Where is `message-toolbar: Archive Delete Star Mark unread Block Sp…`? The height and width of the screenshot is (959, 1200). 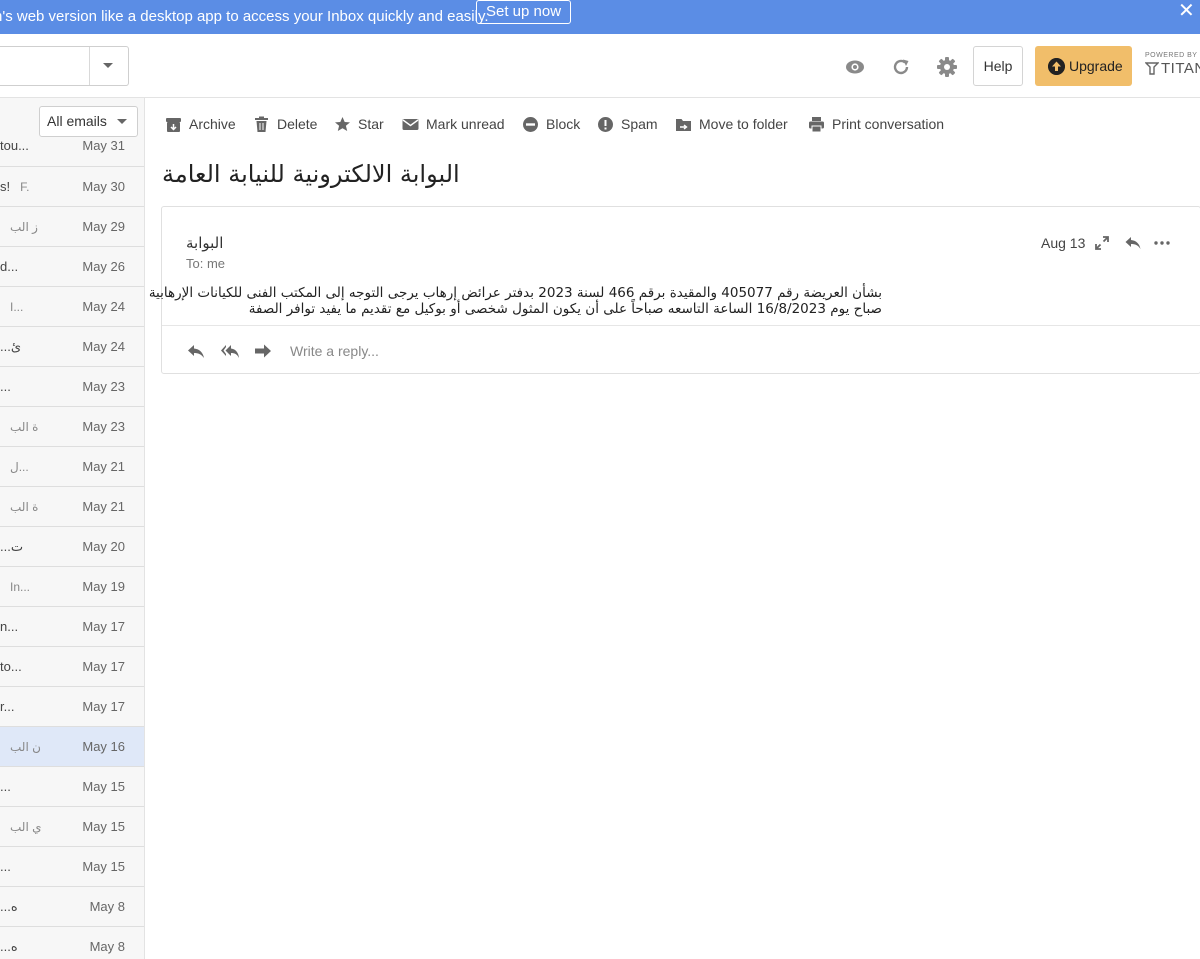 message-toolbar: Archive Delete Star Mark unread Block Sp… is located at coordinates (672, 124).